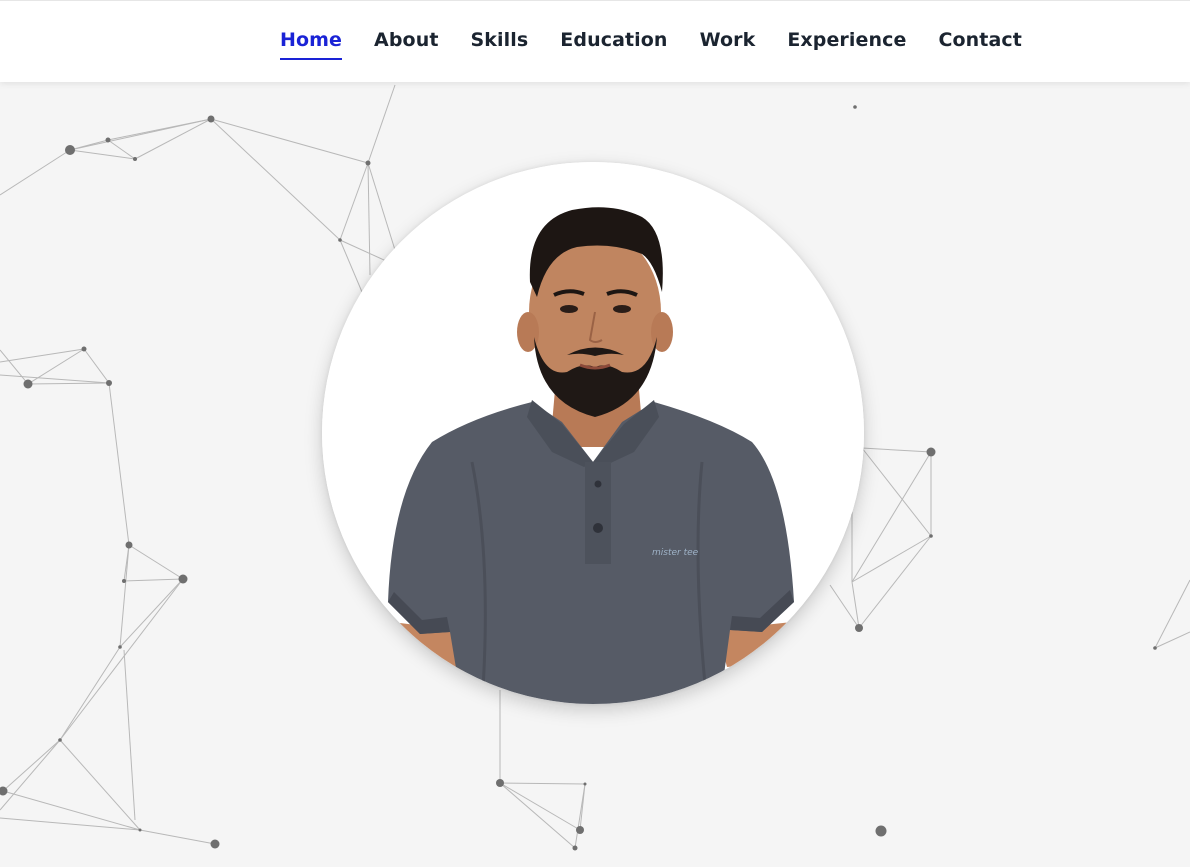 The image size is (1190, 867). I want to click on nav-item-home: Home, so click(311, 44).